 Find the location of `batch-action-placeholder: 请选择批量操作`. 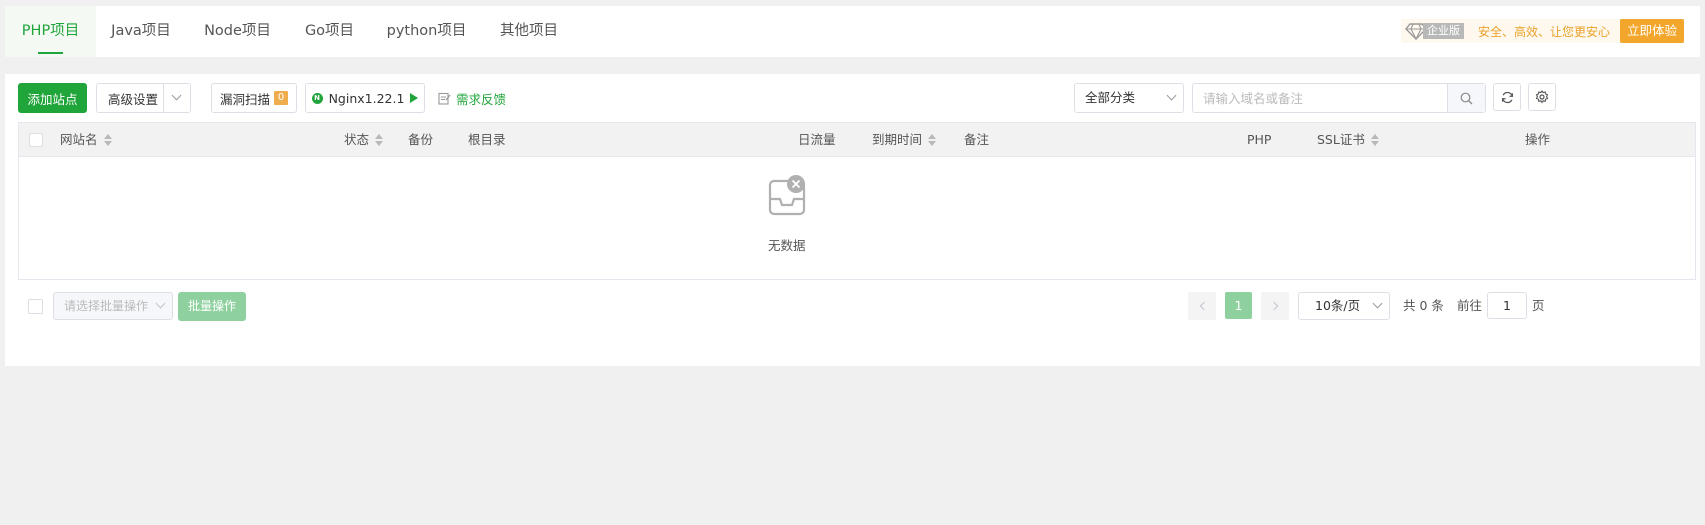

batch-action-placeholder: 请选择批量操作 is located at coordinates (106, 306).